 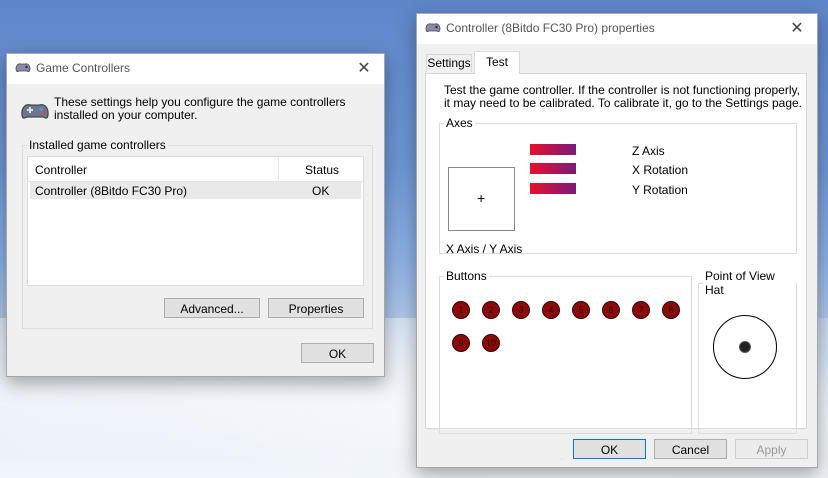 What do you see at coordinates (83, 68) in the screenshot?
I see `window-title: Game Controllers` at bounding box center [83, 68].